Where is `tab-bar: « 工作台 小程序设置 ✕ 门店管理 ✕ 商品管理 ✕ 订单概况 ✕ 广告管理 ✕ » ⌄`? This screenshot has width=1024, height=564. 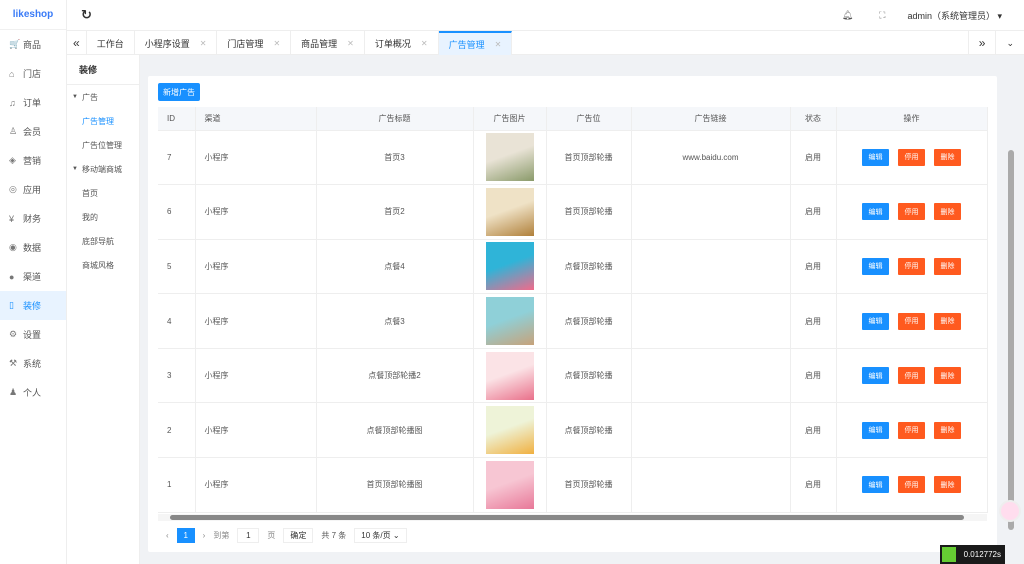
tab-bar: « 工作台 小程序设置 ✕ 门店管理 ✕ 商品管理 ✕ 订单概况 ✕ 广告管理 ✕ » ⌄ is located at coordinates (545, 42).